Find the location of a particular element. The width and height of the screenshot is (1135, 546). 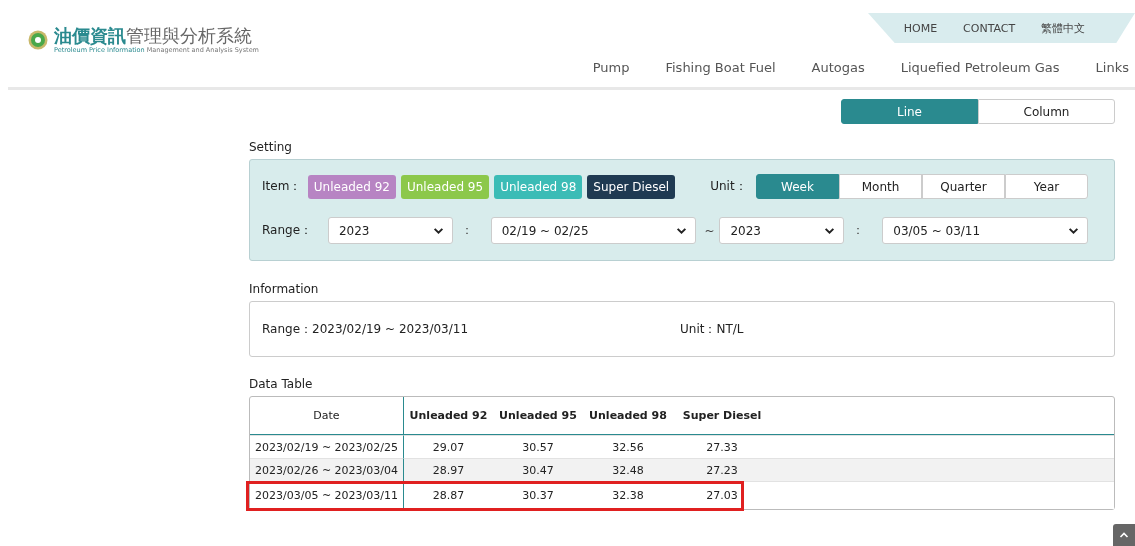

chart-type-tab: Line is located at coordinates (909, 111).